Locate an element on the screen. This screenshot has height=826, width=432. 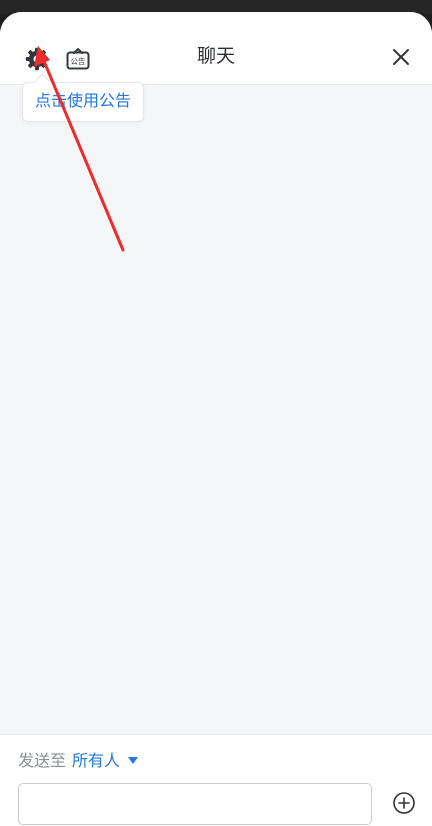
recipient-selector: 所有人 is located at coordinates (105, 760).